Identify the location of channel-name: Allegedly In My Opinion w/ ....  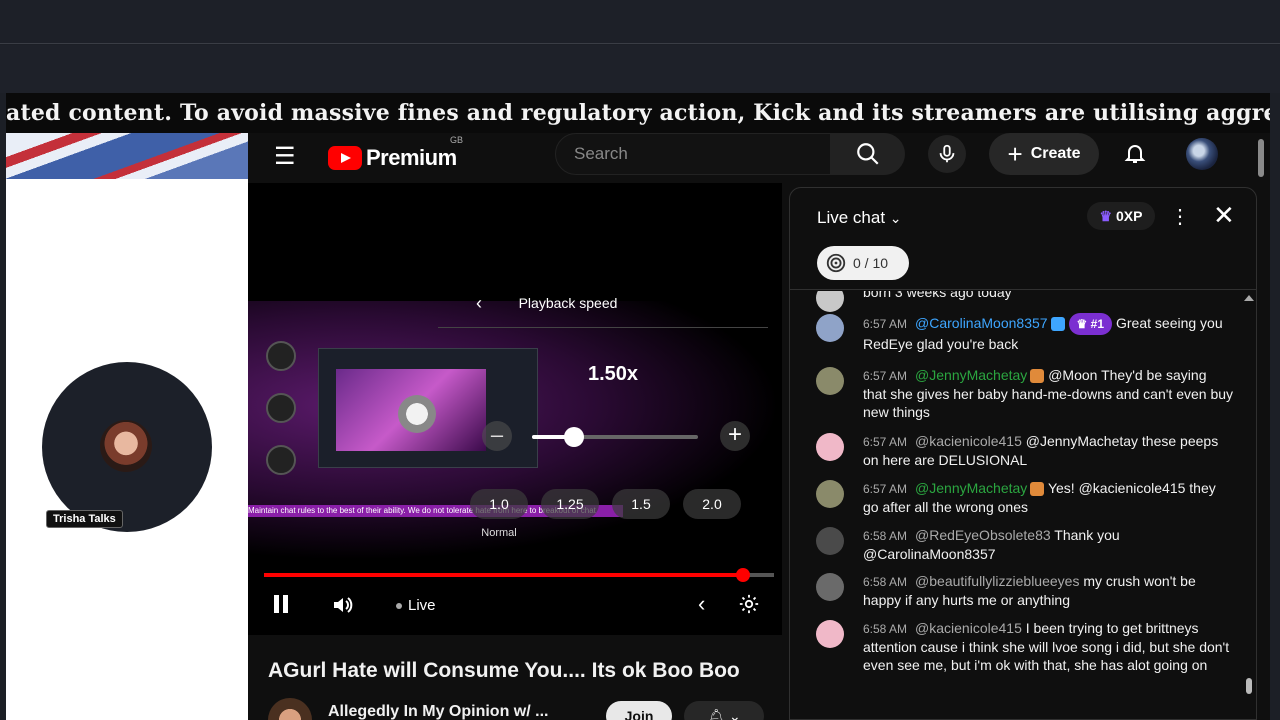
(438, 711).